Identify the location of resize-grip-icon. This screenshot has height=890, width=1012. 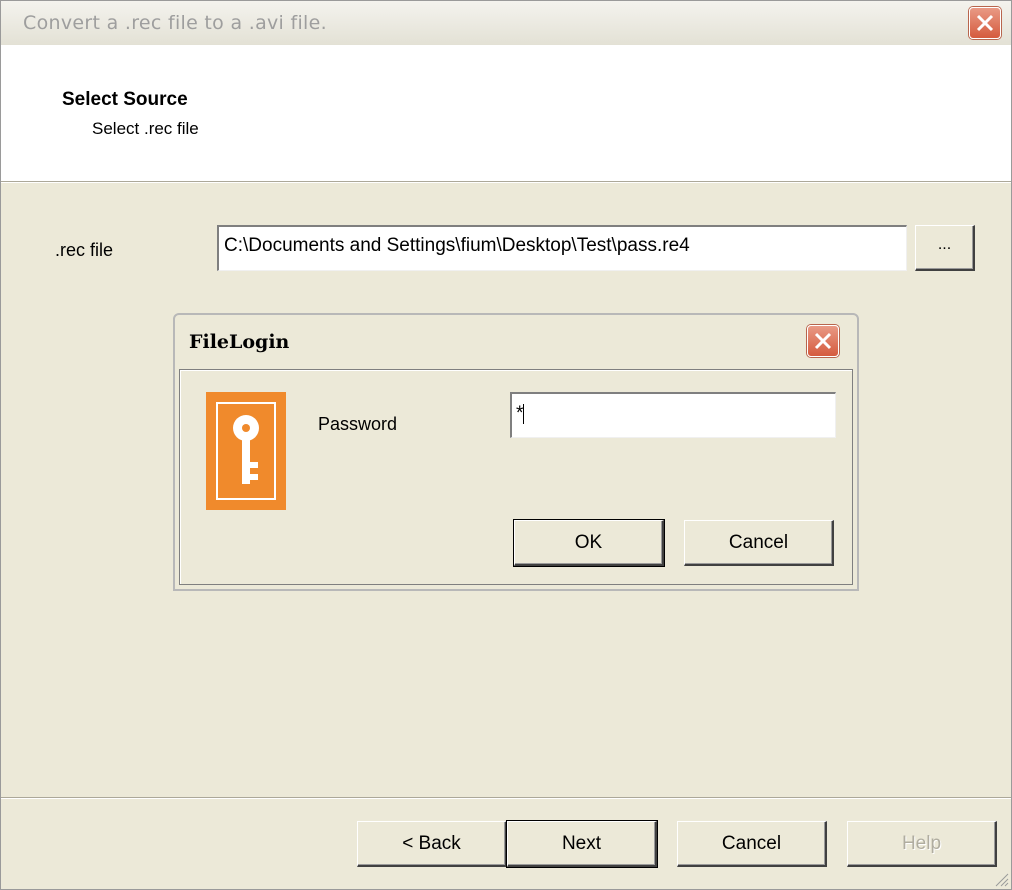
(1001, 879).